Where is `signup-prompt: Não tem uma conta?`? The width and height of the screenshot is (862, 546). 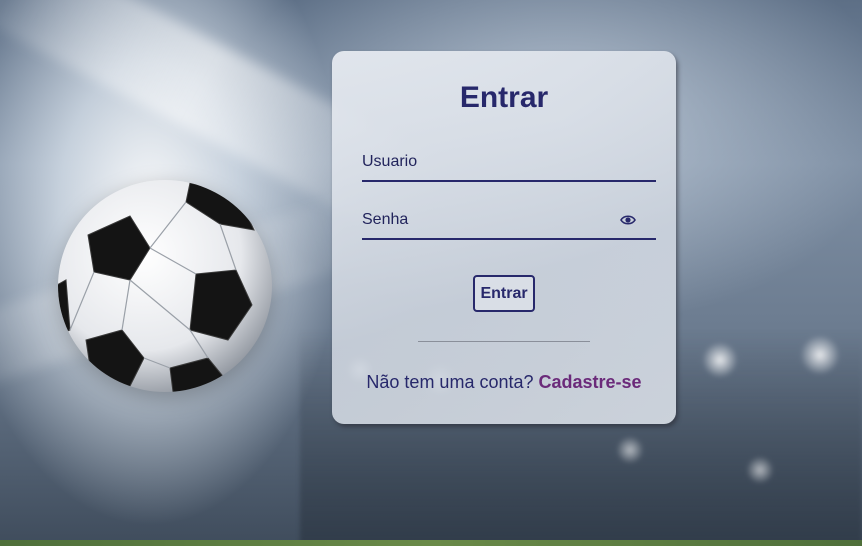
signup-prompt: Não tem uma conta? is located at coordinates (450, 382).